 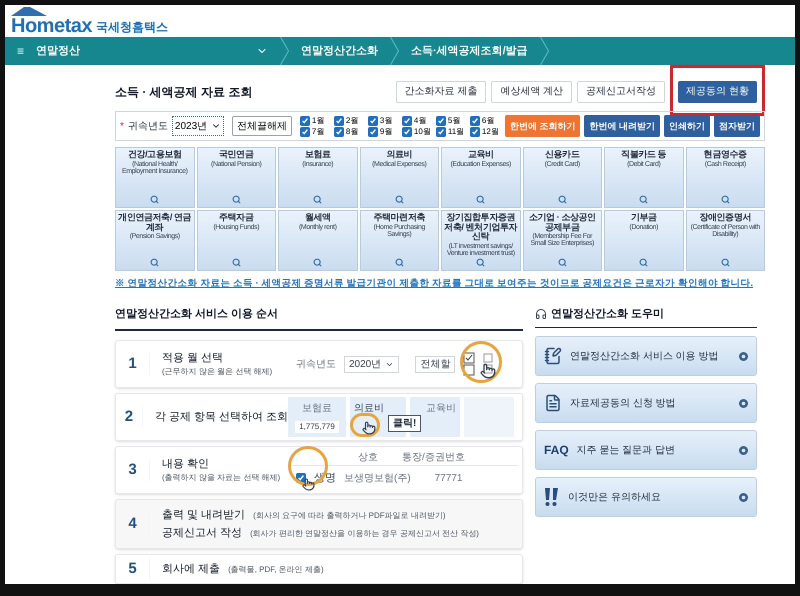 I want to click on help-link-label: 연말정산간소화 서비스 이용 방법, so click(x=644, y=357).